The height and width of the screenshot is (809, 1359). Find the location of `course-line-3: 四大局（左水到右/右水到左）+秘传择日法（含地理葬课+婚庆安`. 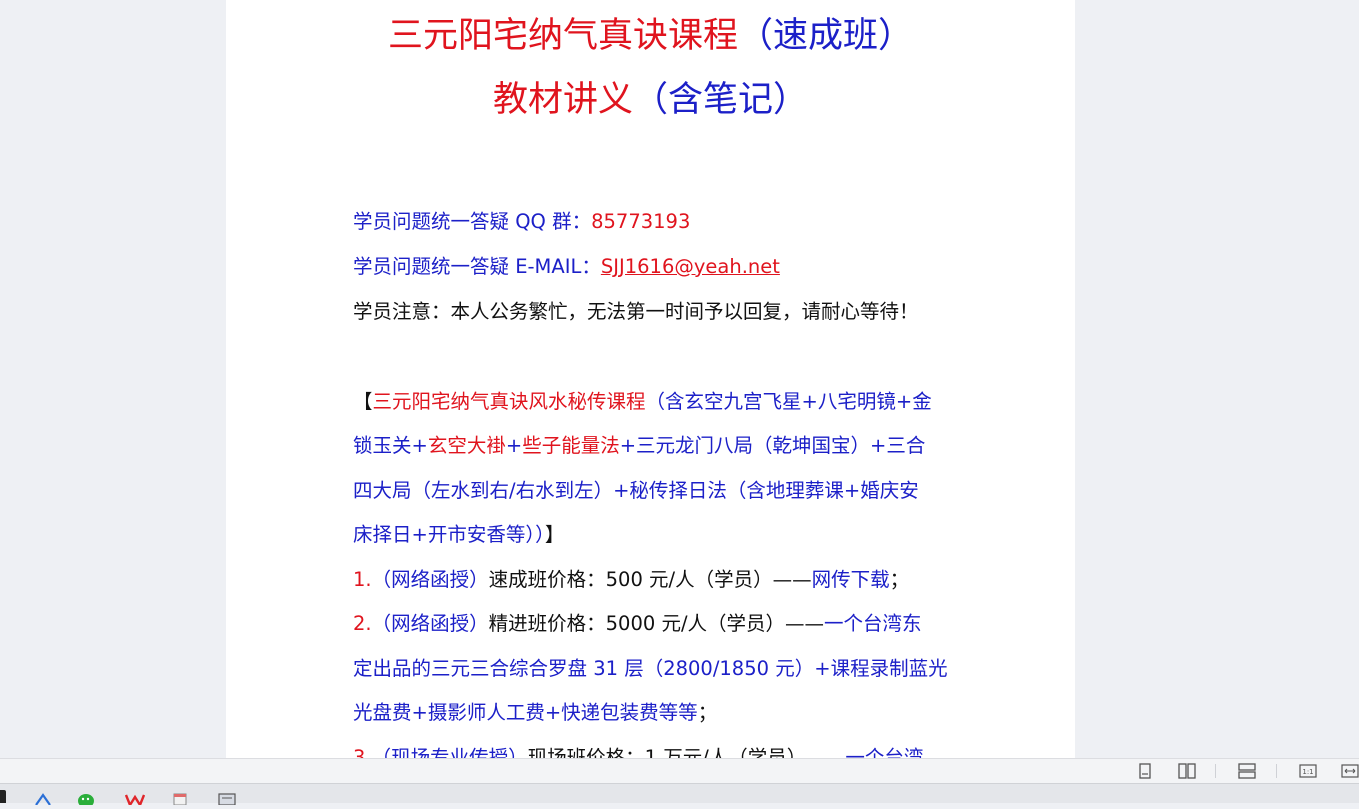

course-line-3: 四大局（左水到右/右水到左）+秘传择日法（含地理葬课+婚庆安 is located at coordinates (636, 490).